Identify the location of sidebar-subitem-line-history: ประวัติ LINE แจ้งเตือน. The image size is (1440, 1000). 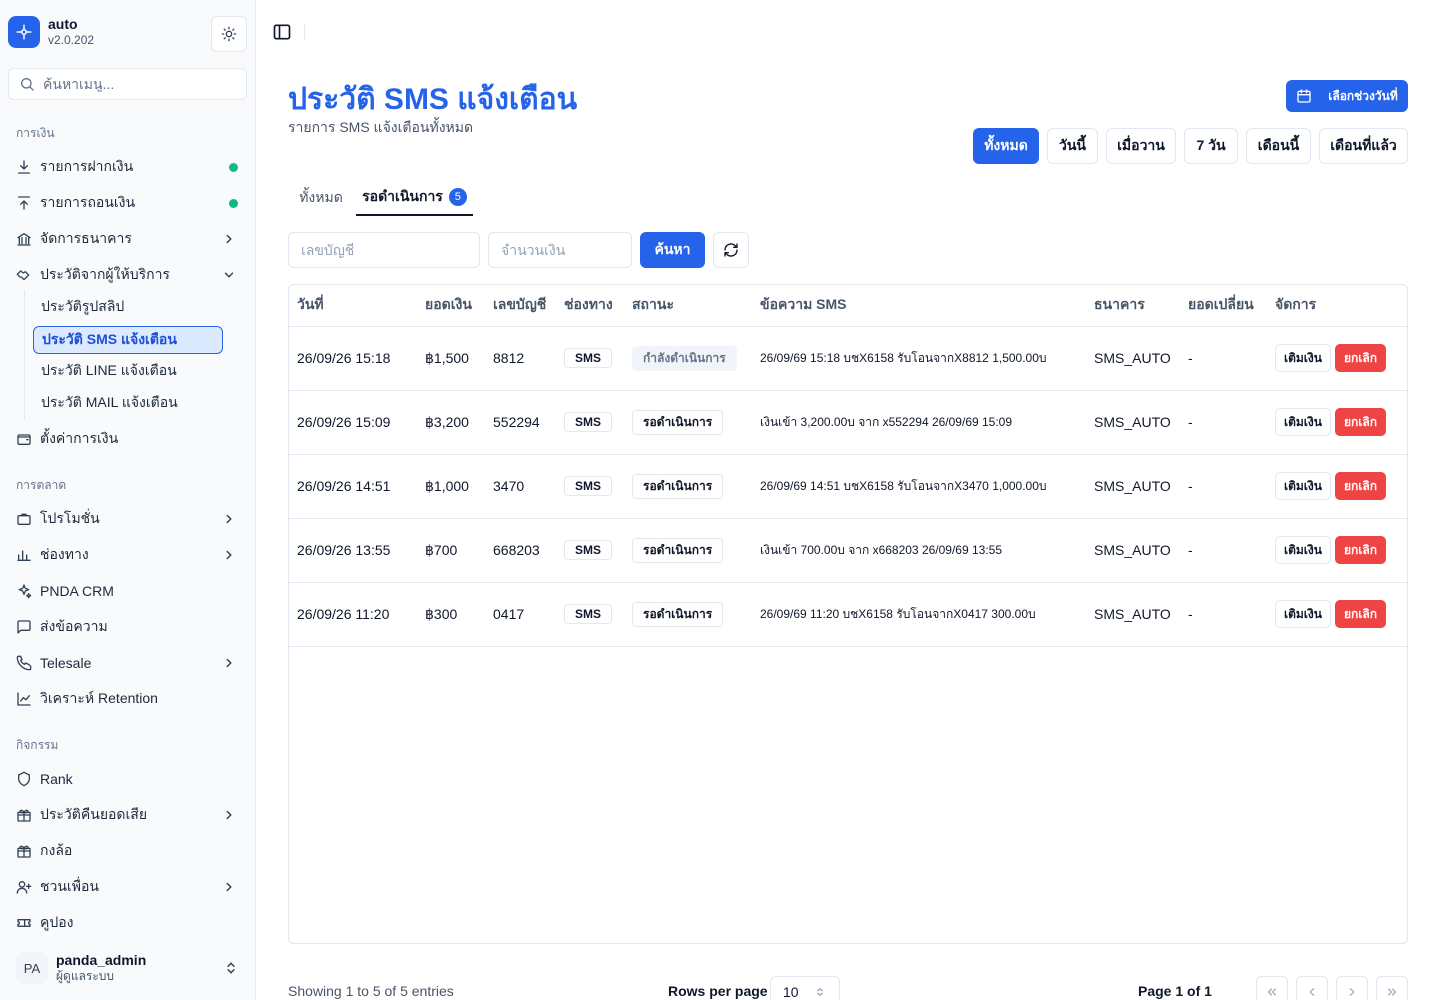
(128, 371).